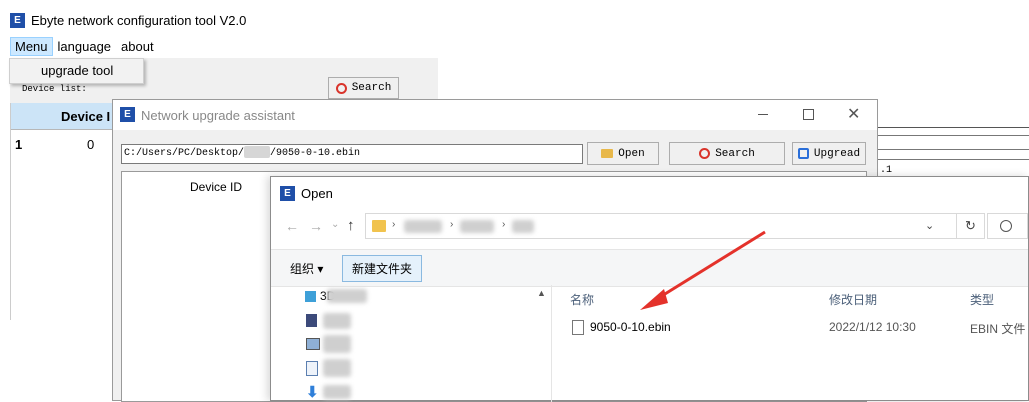  What do you see at coordinates (654, 299) in the screenshot?
I see `arrow-head` at bounding box center [654, 299].